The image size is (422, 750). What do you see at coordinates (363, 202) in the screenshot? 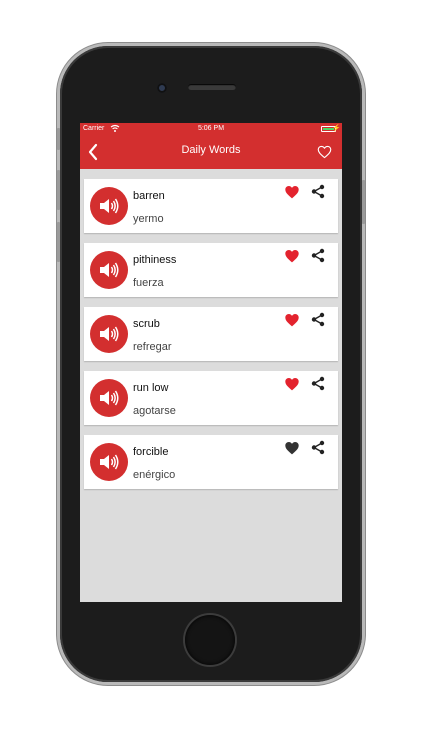
I see `power-button` at bounding box center [363, 202].